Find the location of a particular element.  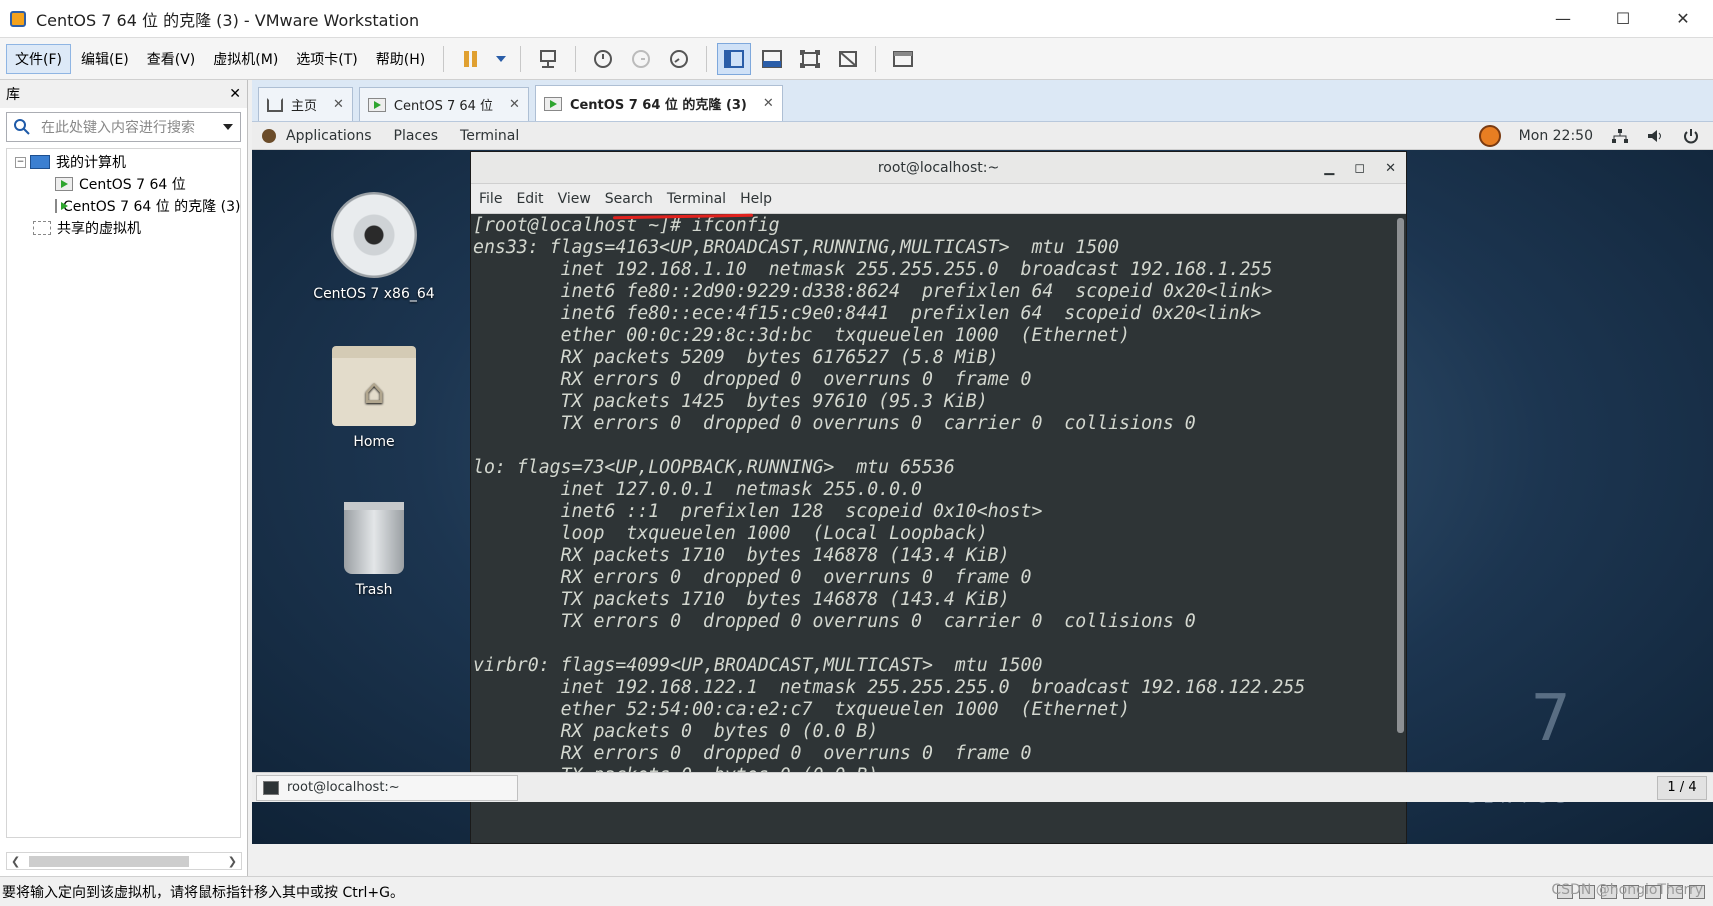

scroll-left-icon: ❮ is located at coordinates (15, 861).